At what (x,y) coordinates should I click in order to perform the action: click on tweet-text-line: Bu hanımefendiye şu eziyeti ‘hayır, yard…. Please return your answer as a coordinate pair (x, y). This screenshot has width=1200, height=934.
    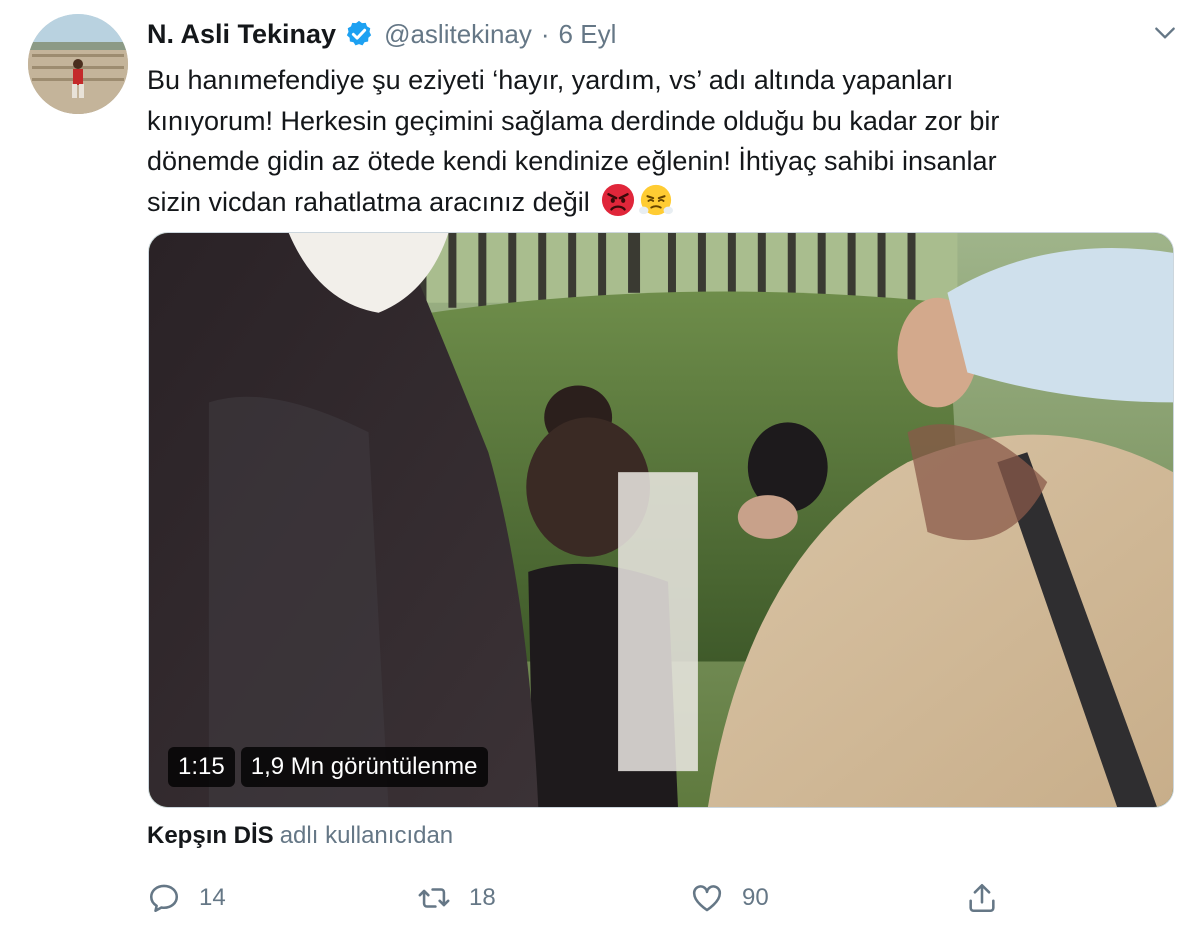
    Looking at the image, I should click on (550, 80).